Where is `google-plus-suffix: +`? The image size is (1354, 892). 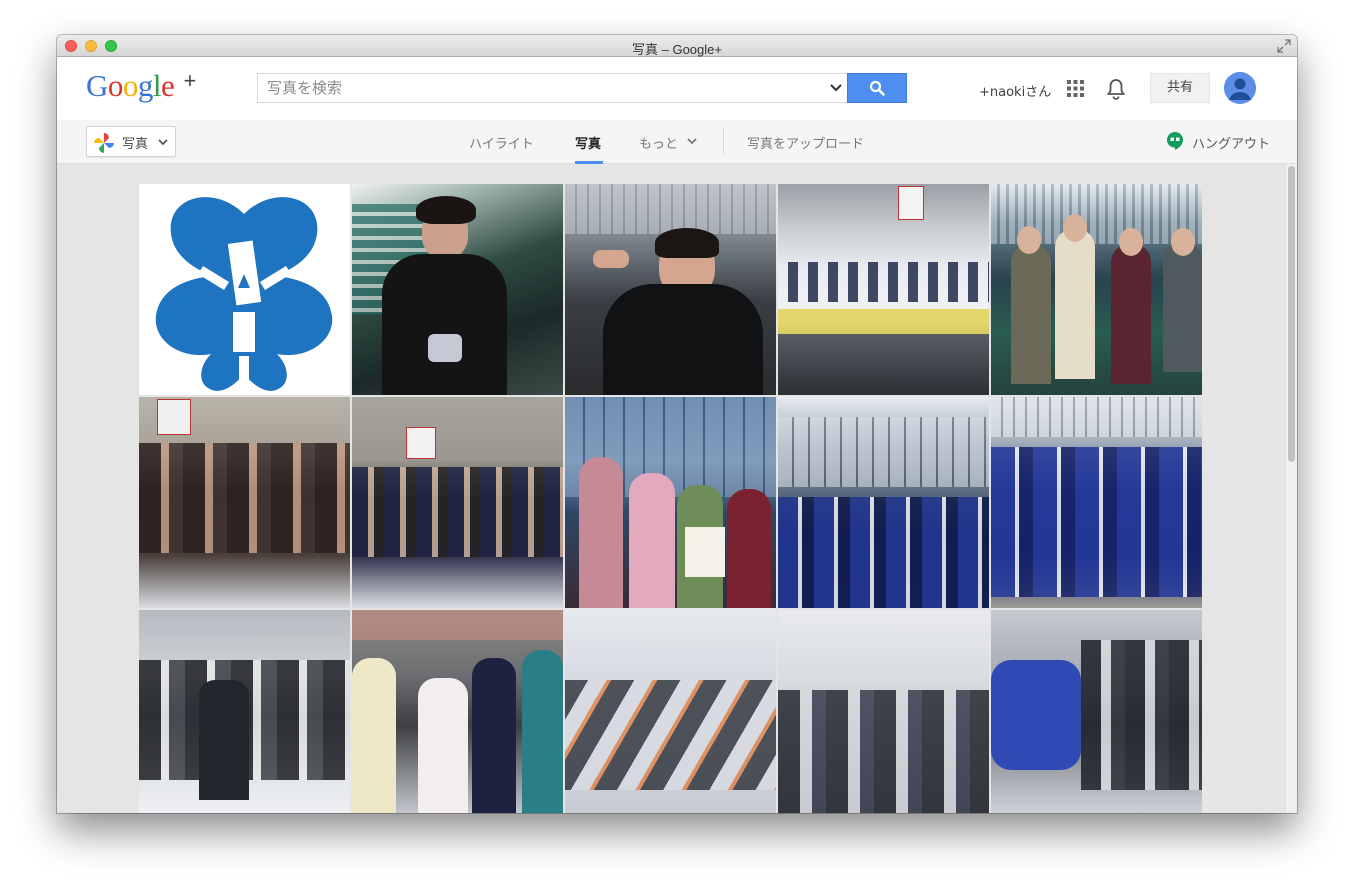
google-plus-suffix: + is located at coordinates (190, 80).